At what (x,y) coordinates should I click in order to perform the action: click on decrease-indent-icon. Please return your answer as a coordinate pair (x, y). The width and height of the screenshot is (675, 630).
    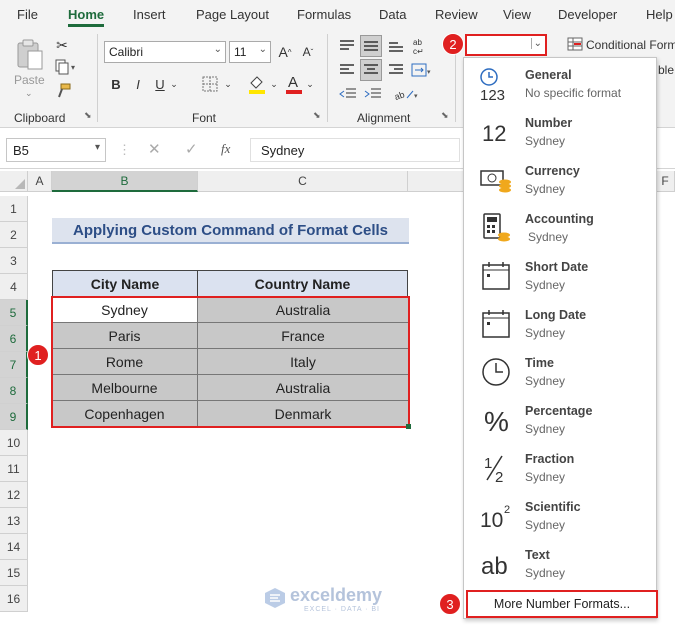
    Looking at the image, I should click on (348, 94).